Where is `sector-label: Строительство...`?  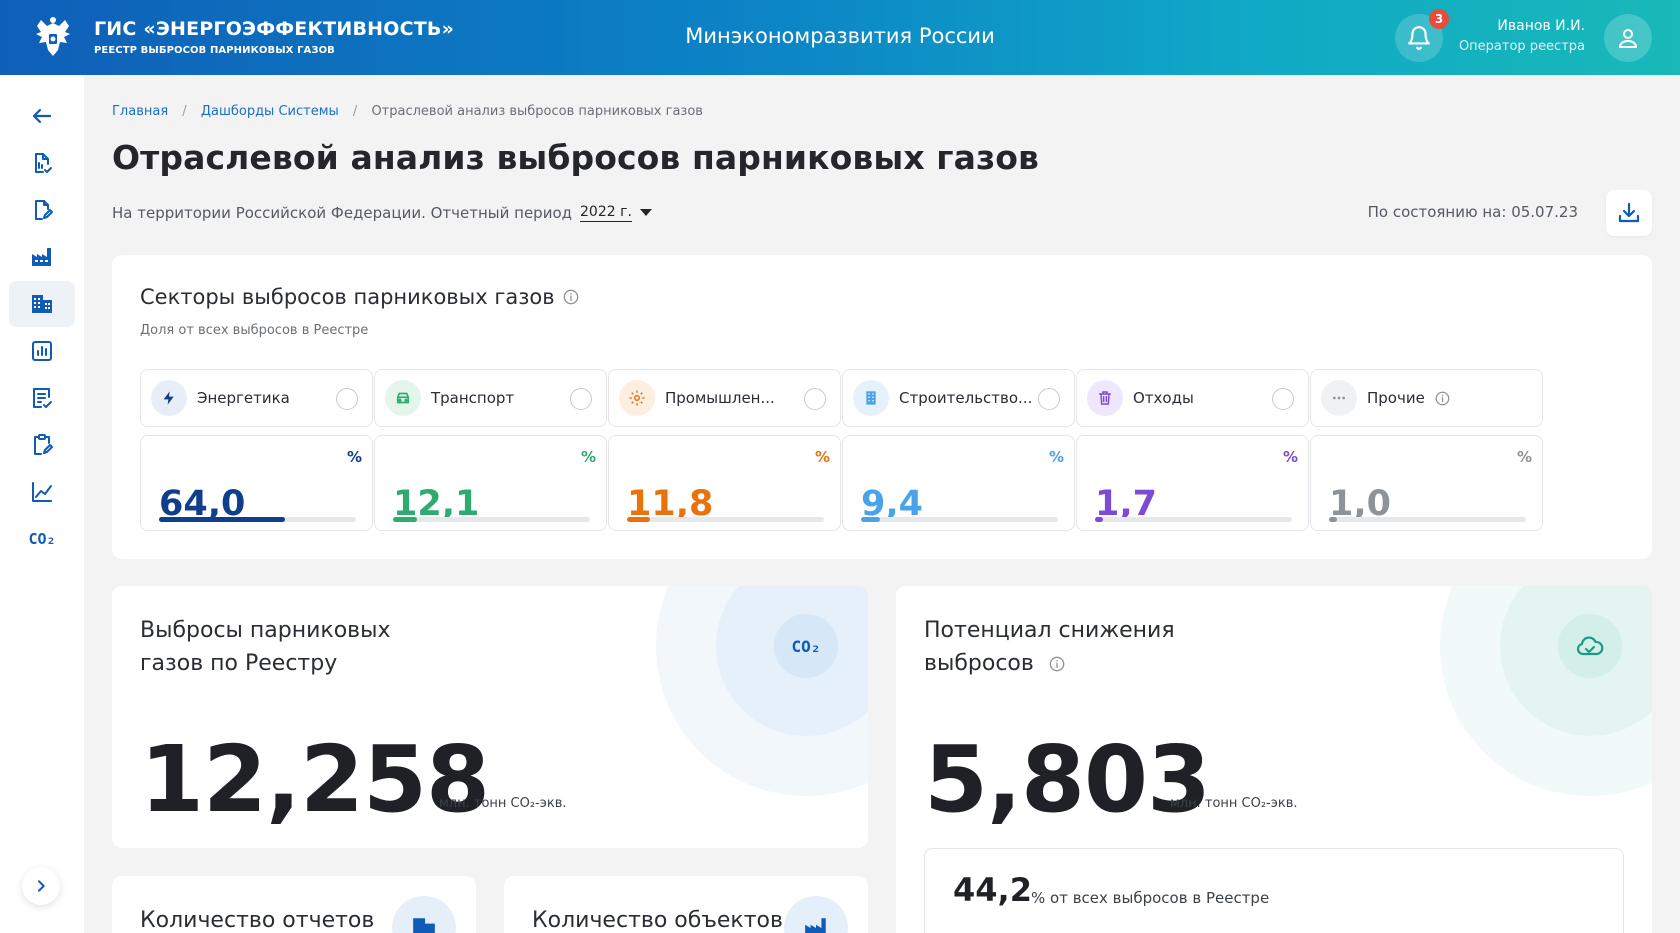 sector-label: Строительство... is located at coordinates (966, 398).